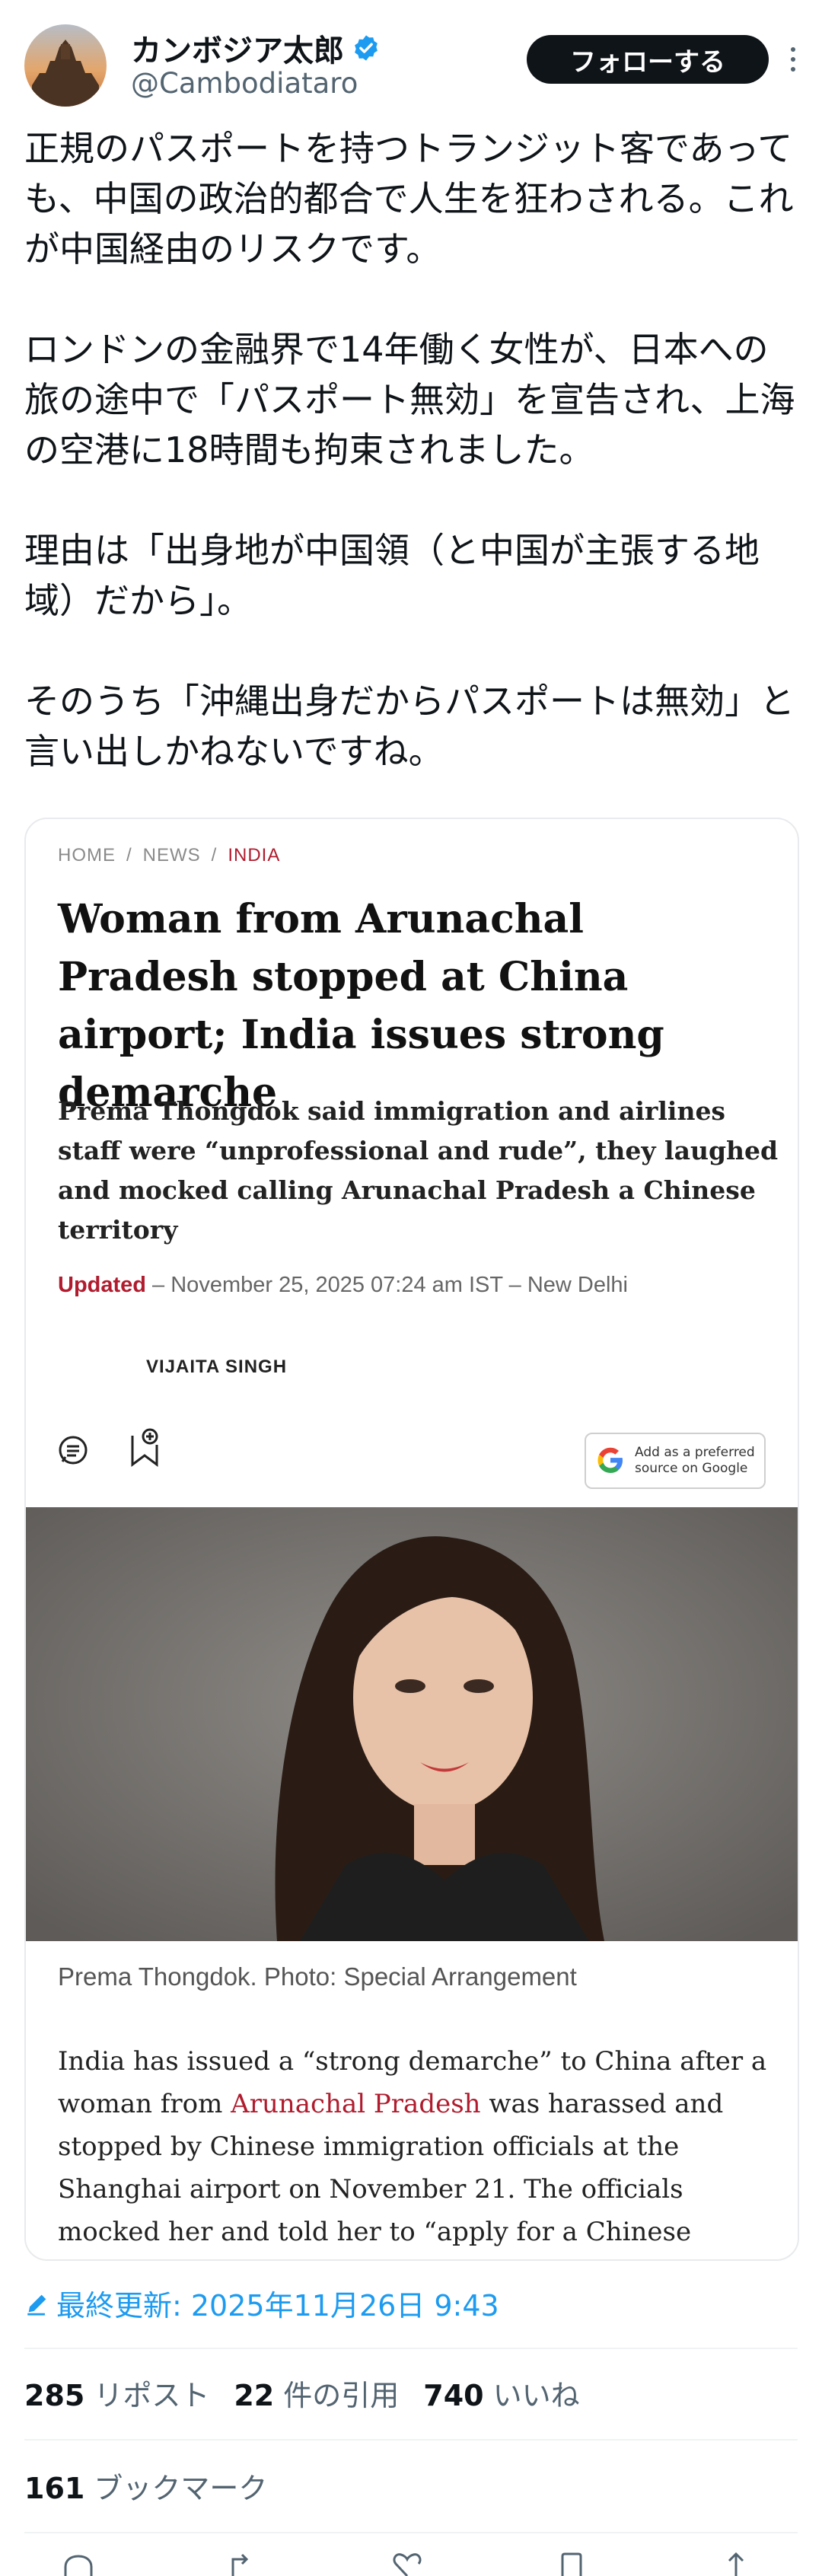 This screenshot has width=822, height=2576. Describe the element at coordinates (217, 1367) in the screenshot. I see `article-author: VIJAITA SINGH` at that location.